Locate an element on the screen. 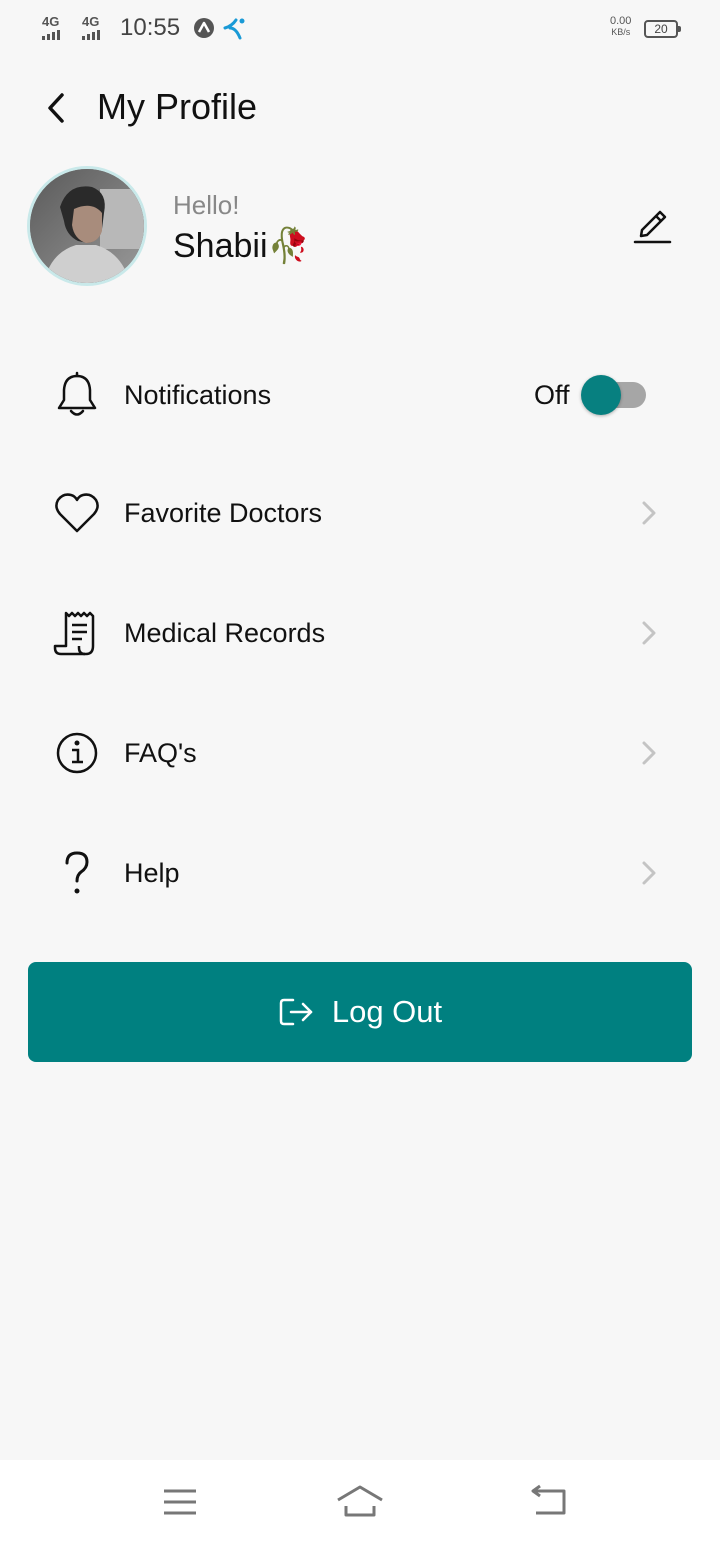 The image size is (720, 1544). network-type-1: 4G is located at coordinates (51, 21).